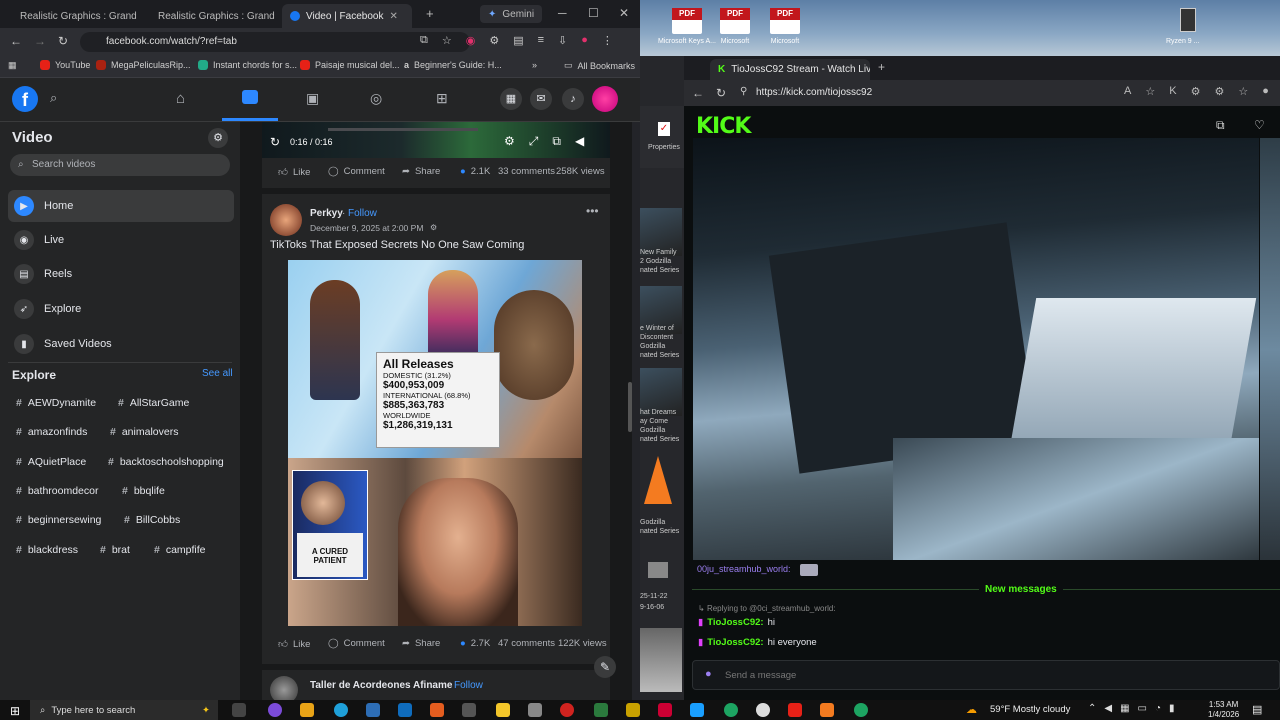  Describe the element at coordinates (1127, 91) in the screenshot. I see `read-aloud-icon: A` at that location.